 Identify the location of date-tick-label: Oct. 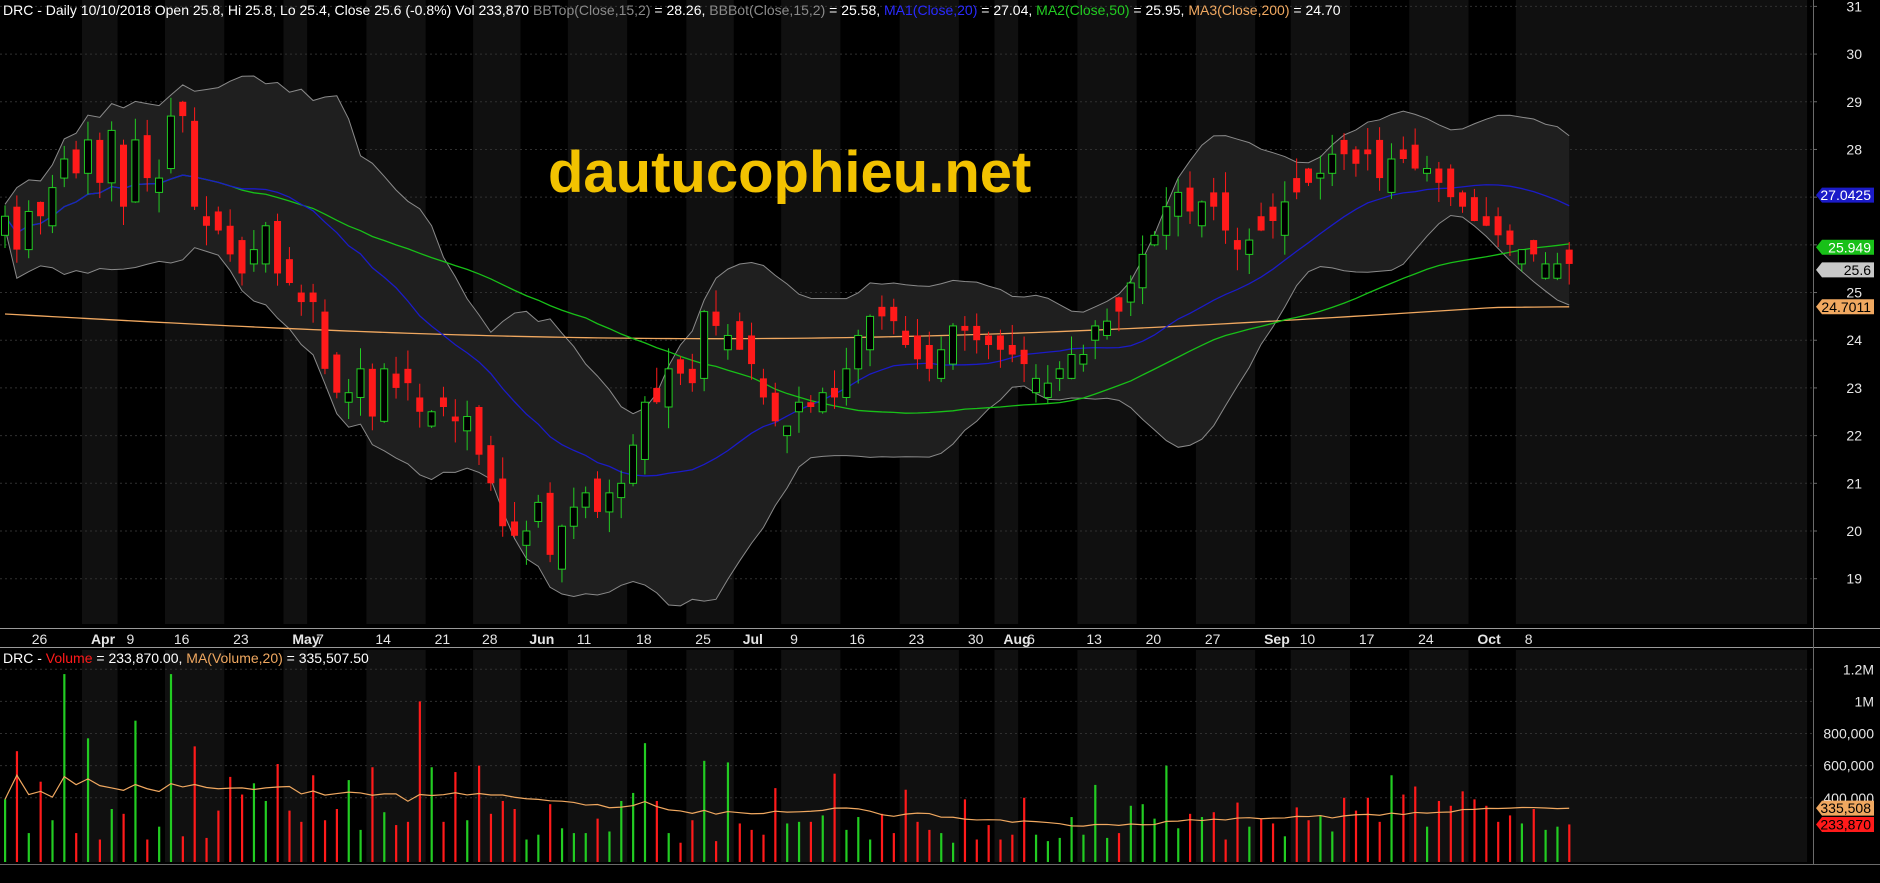
(1489, 639).